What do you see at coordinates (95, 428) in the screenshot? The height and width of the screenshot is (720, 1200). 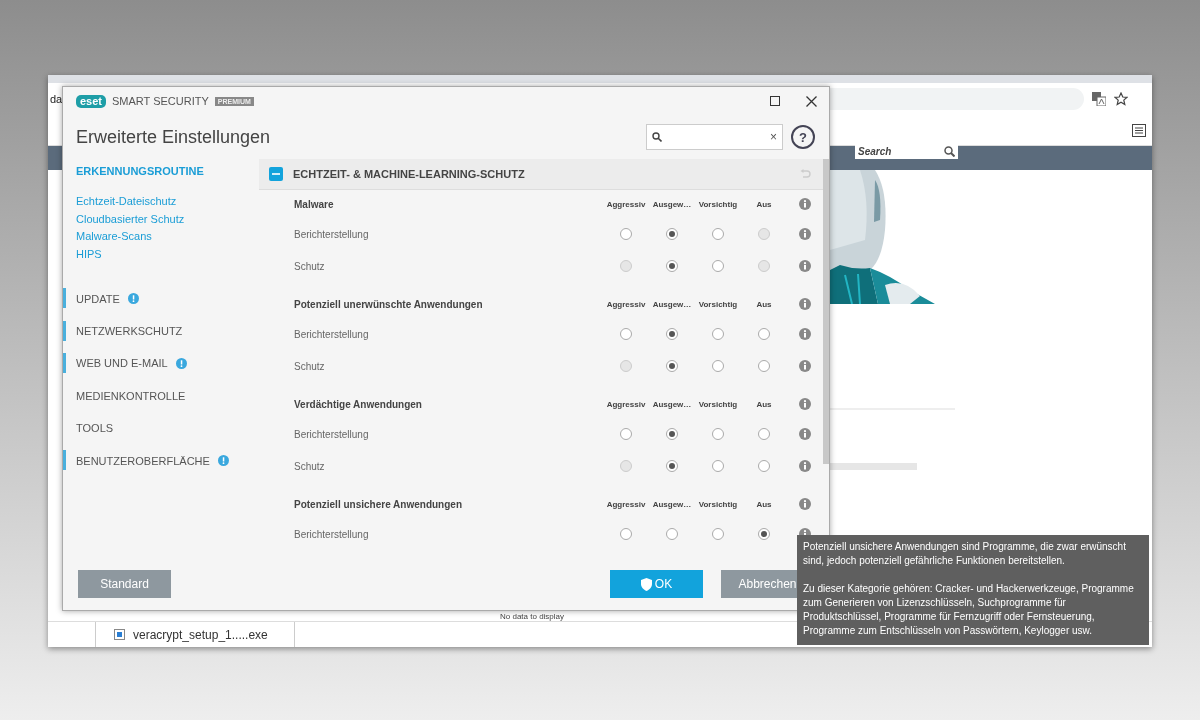 I see `sidebar-item: TOOLS` at bounding box center [95, 428].